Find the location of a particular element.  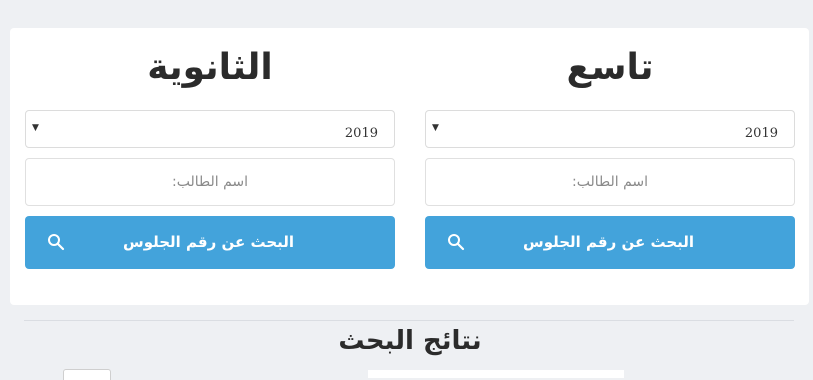

secondary-name-placeholder: اسم الطالب: is located at coordinates (210, 182).